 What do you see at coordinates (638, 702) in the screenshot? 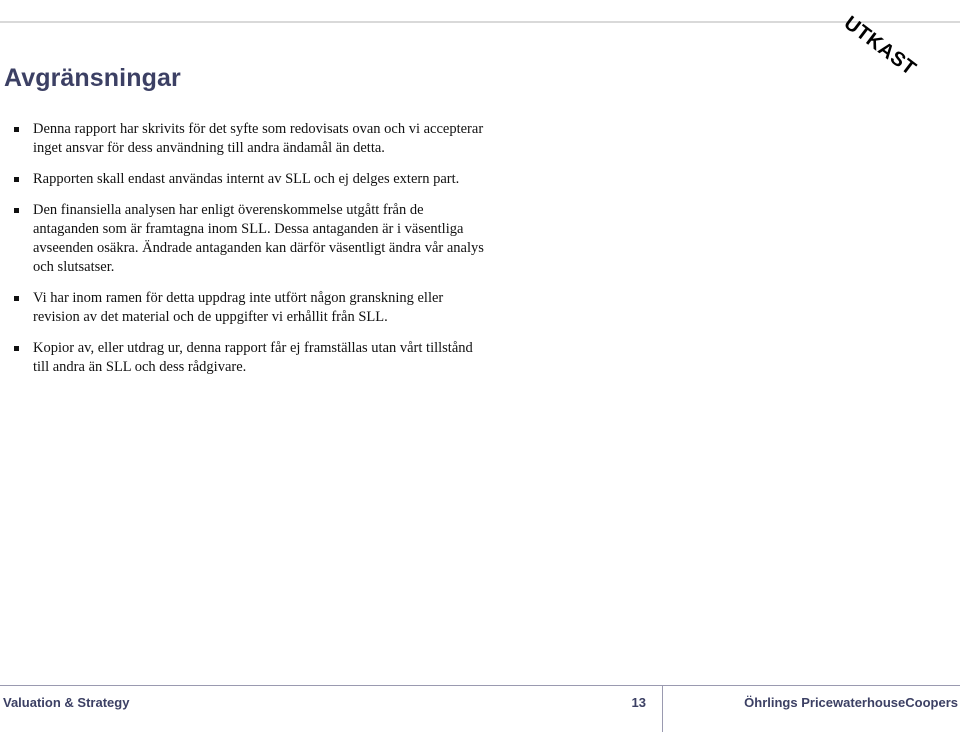
I see `page-number: 13` at bounding box center [638, 702].